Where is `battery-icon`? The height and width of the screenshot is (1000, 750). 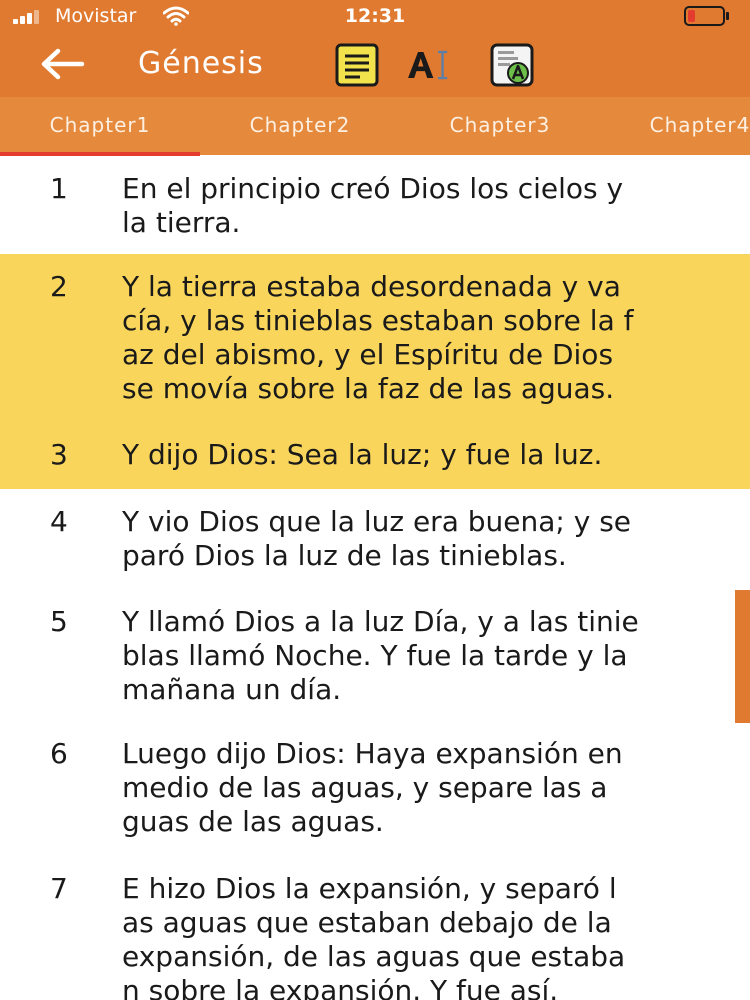
battery-icon is located at coordinates (706, 16).